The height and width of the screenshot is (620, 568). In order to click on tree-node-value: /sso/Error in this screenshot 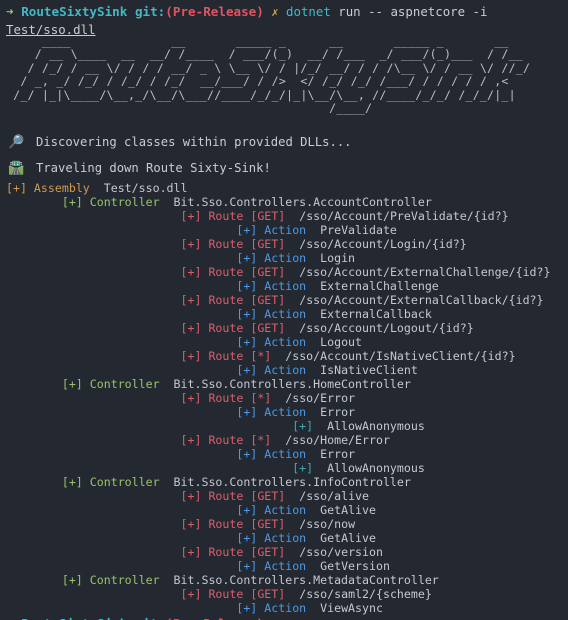, I will do `click(313, 398)`.